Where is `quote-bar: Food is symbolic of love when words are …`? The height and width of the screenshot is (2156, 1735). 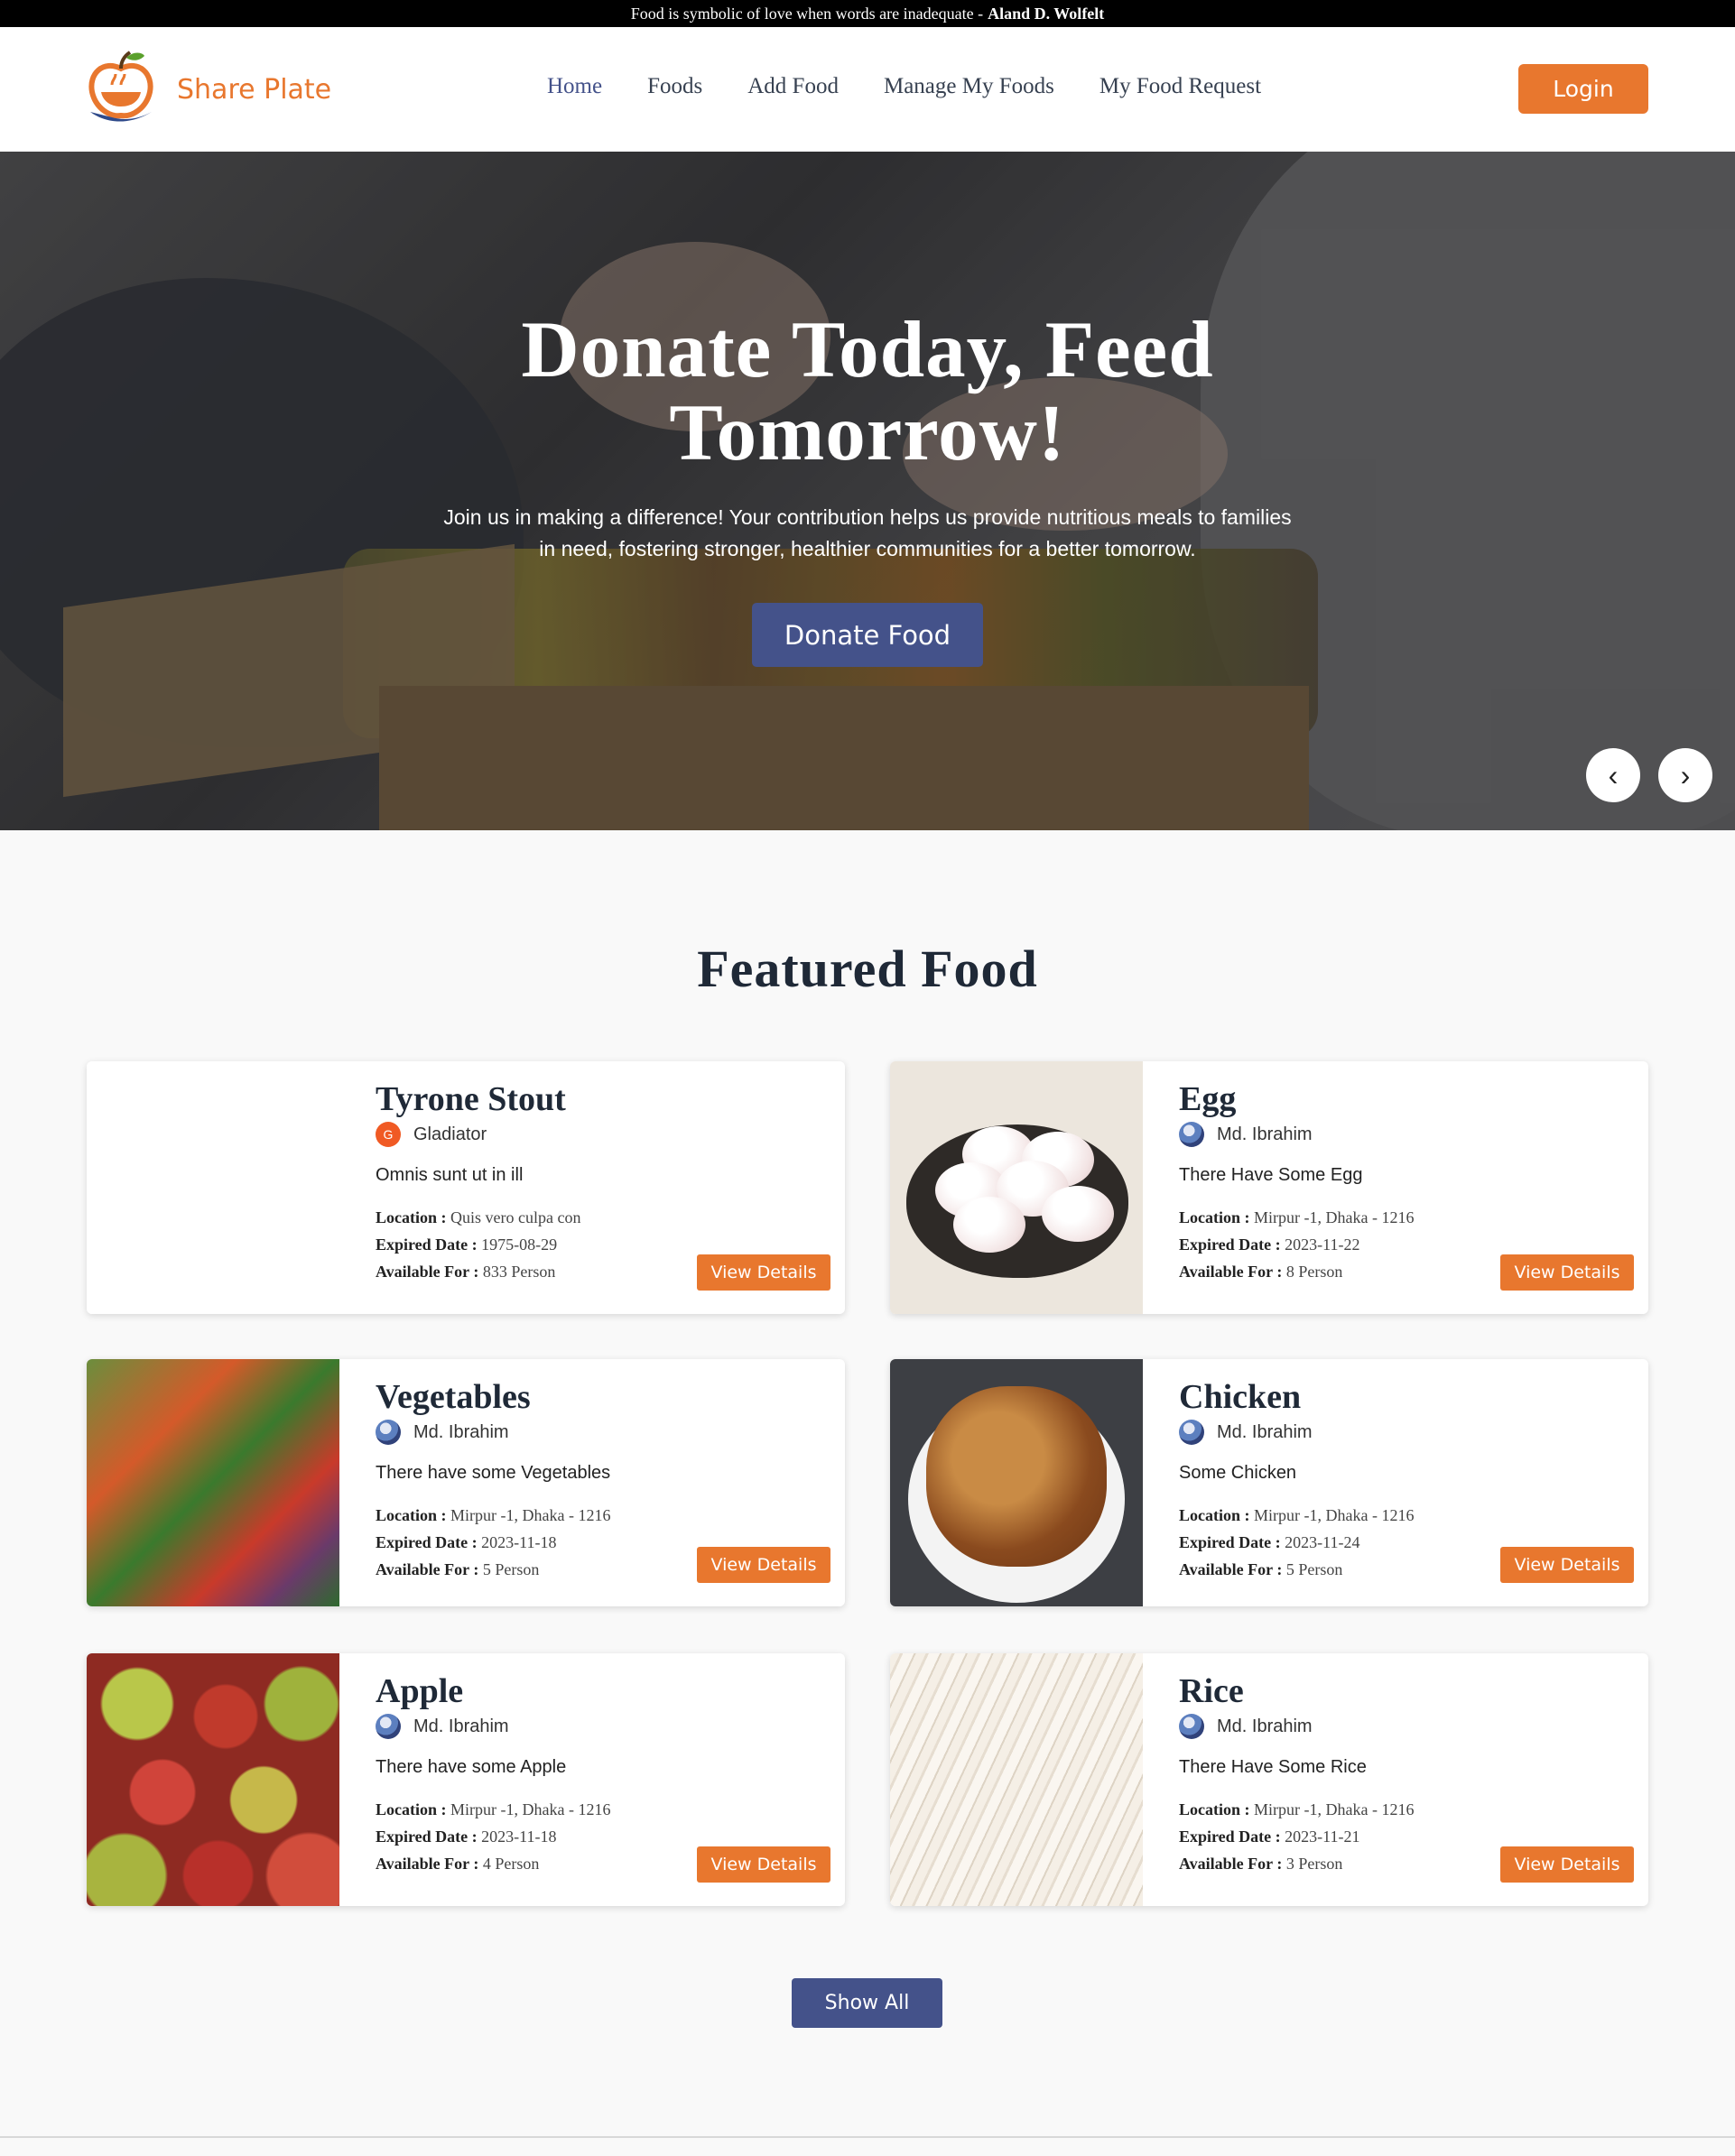 quote-bar: Food is symbolic of love when words are … is located at coordinates (867, 13).